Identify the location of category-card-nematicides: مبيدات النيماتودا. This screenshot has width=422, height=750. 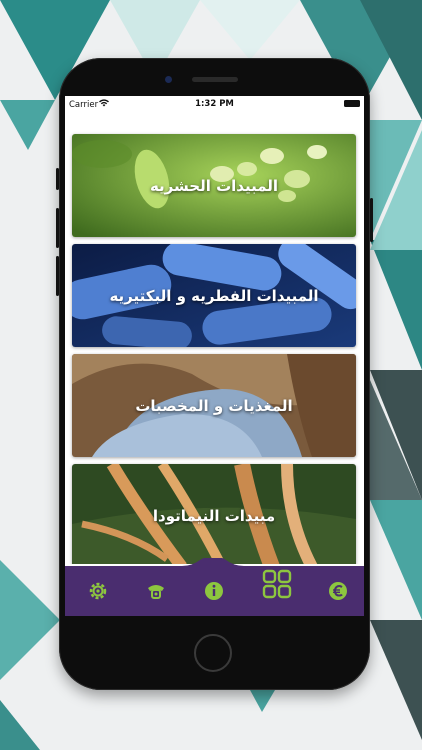
(214, 514).